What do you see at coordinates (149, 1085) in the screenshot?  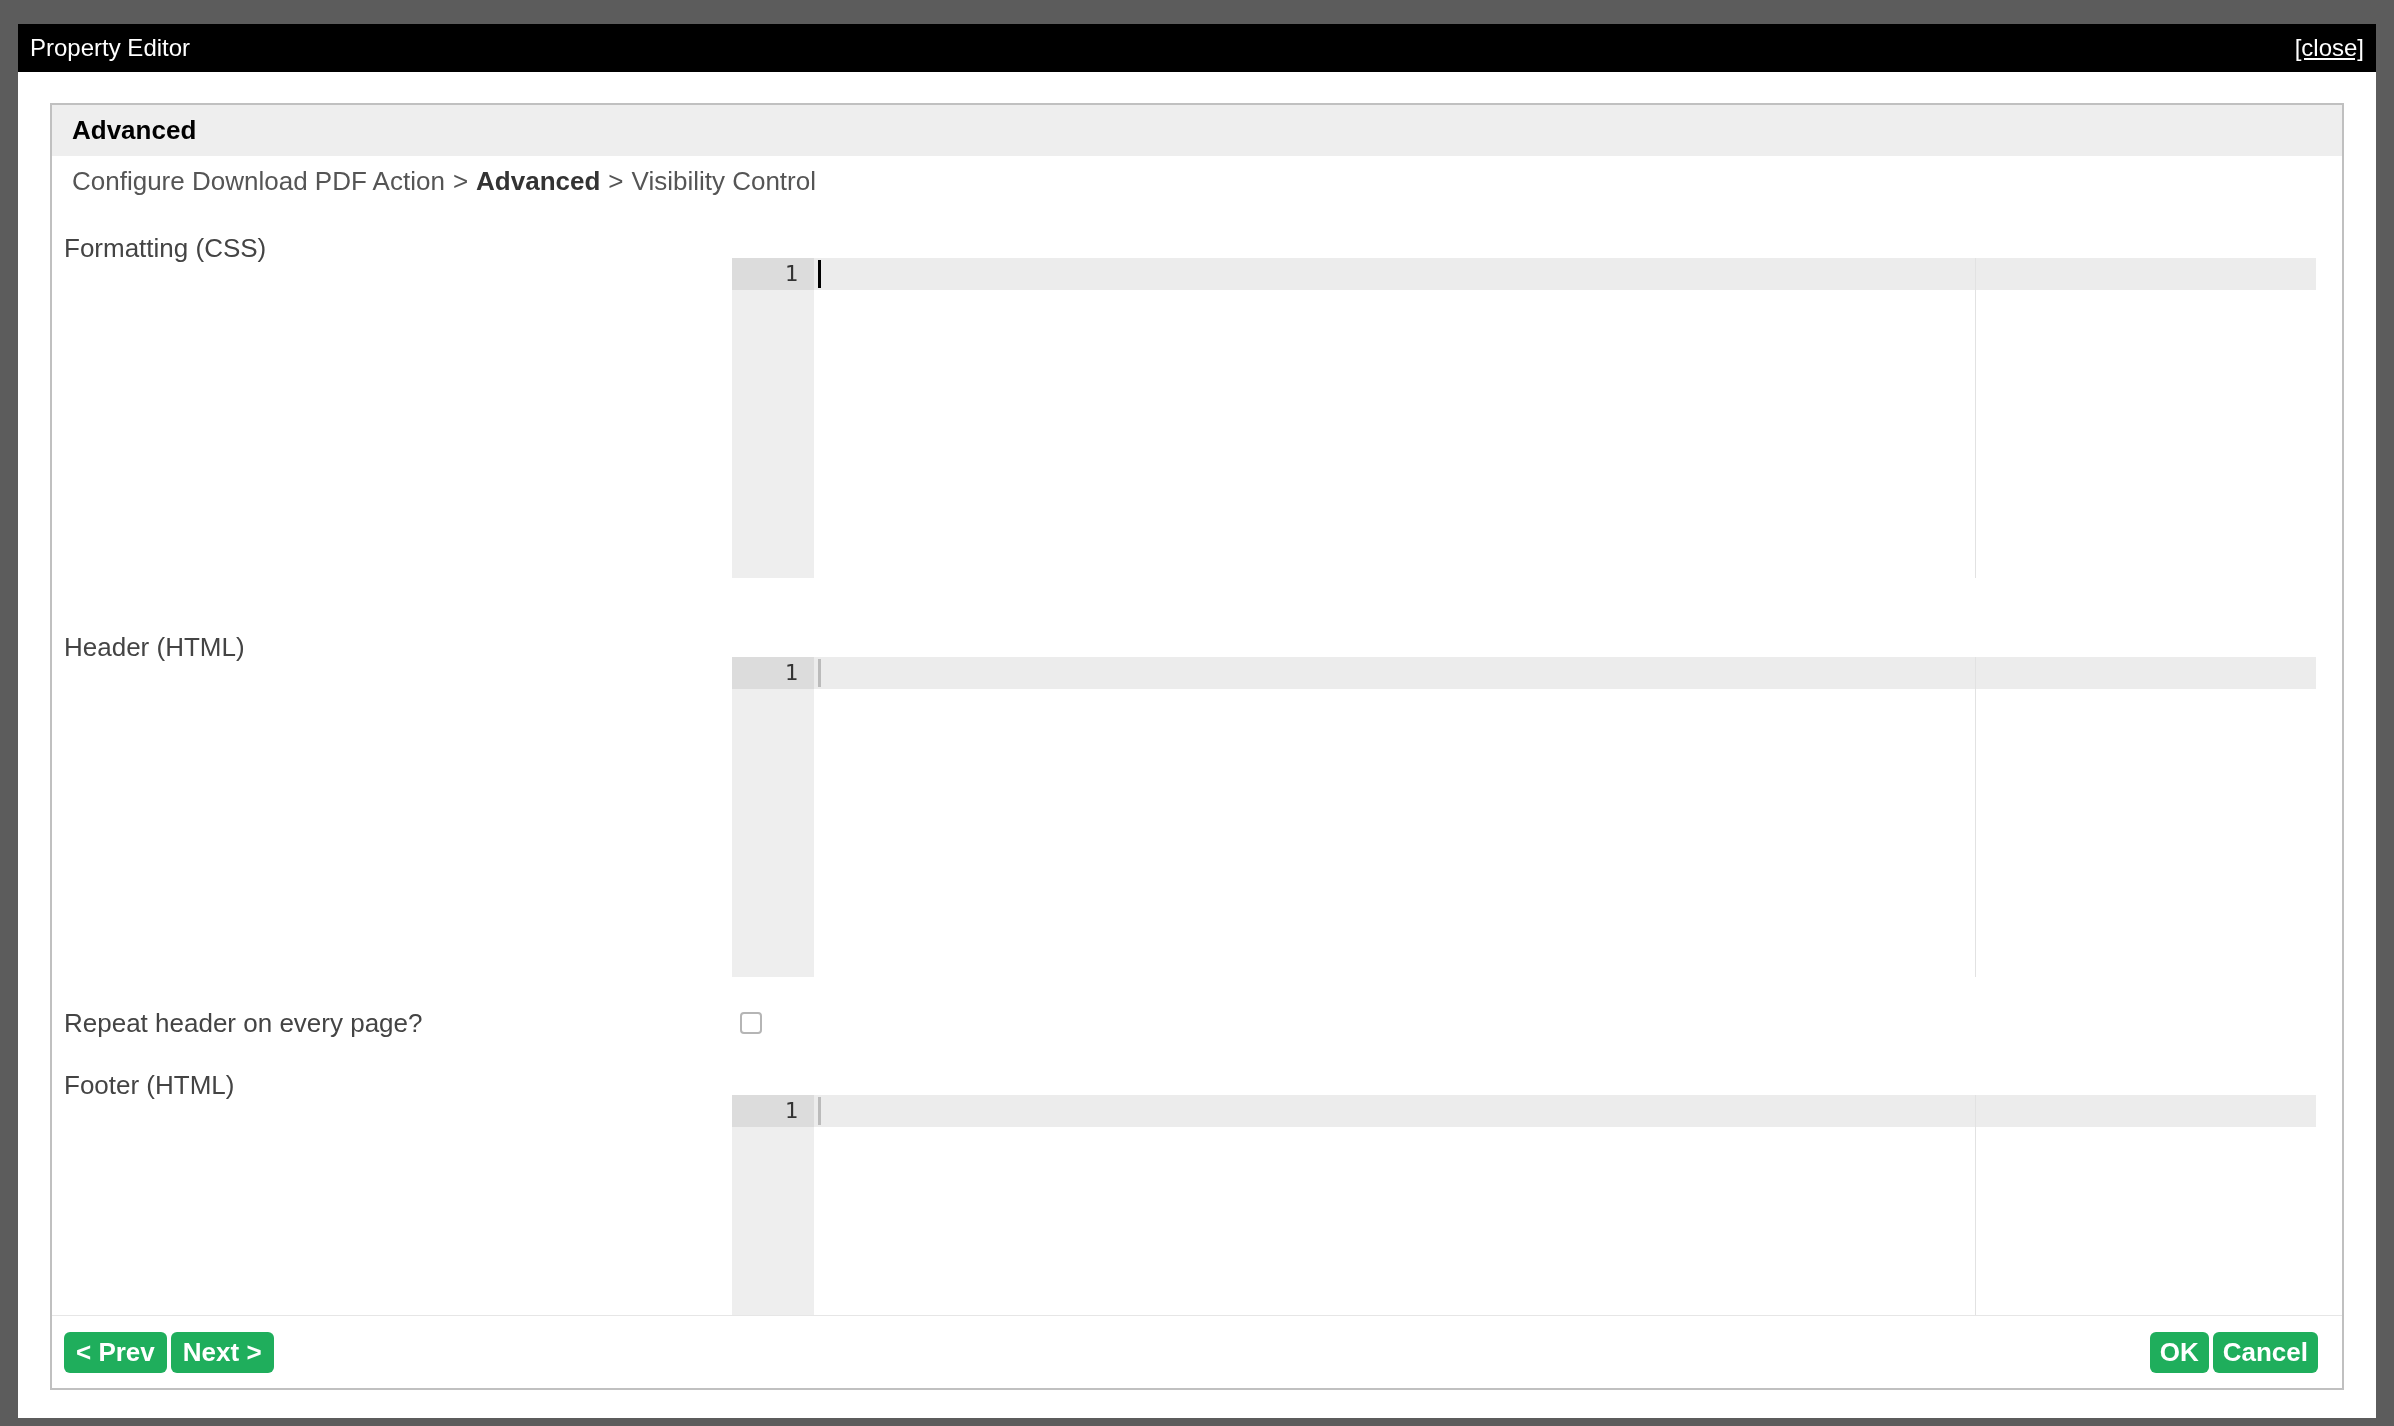 I see `field-label: Footer (HTML)` at bounding box center [149, 1085].